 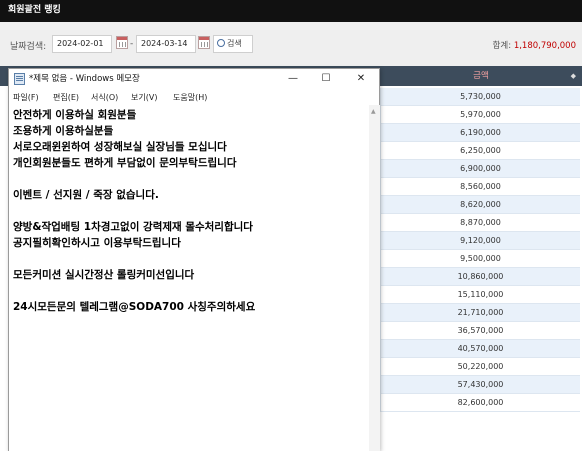 What do you see at coordinates (86, 195) in the screenshot?
I see `text-line: 이벤트 / 선지원 / 죽장 없습니다.` at bounding box center [86, 195].